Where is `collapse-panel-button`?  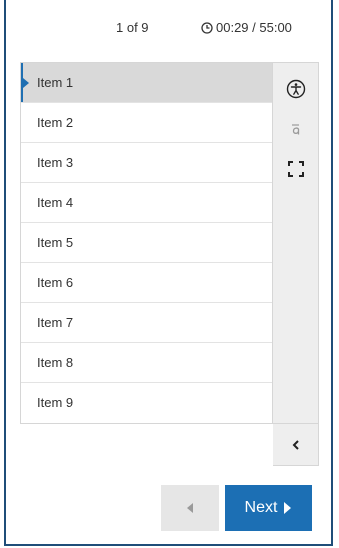
collapse-panel-button is located at coordinates (295, 444).